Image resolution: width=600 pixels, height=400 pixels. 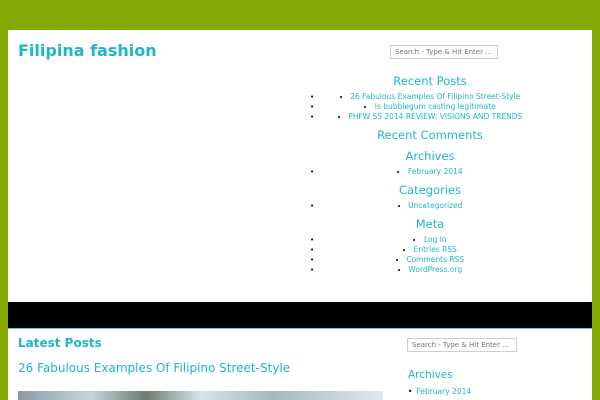 What do you see at coordinates (430, 224) in the screenshot?
I see `meta-title: Meta` at bounding box center [430, 224].